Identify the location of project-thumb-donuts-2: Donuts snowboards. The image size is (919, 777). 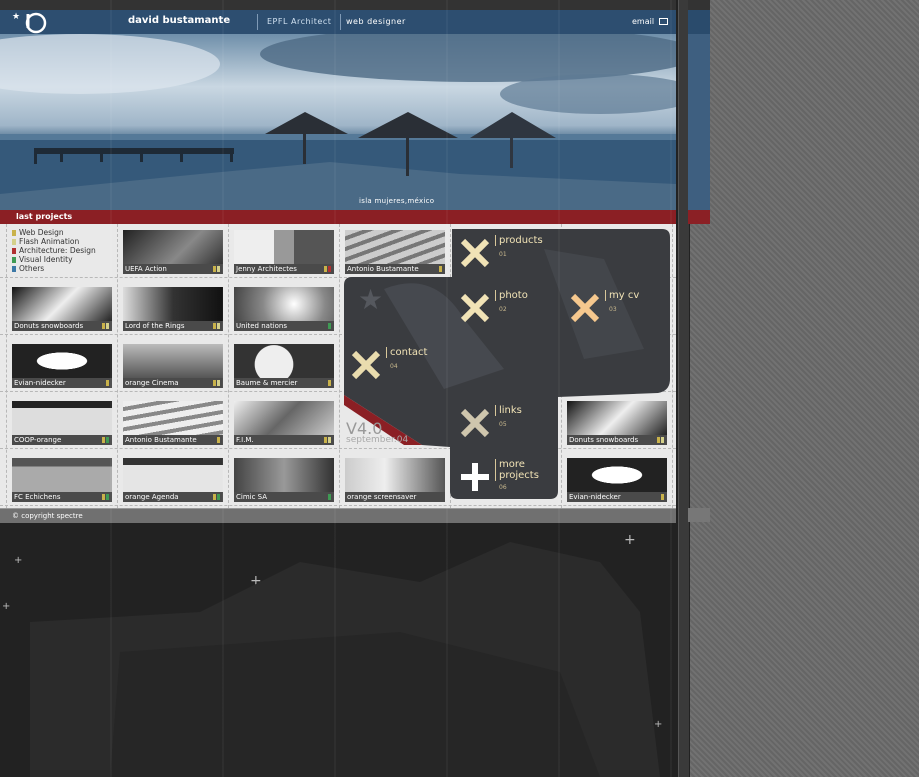
(617, 423).